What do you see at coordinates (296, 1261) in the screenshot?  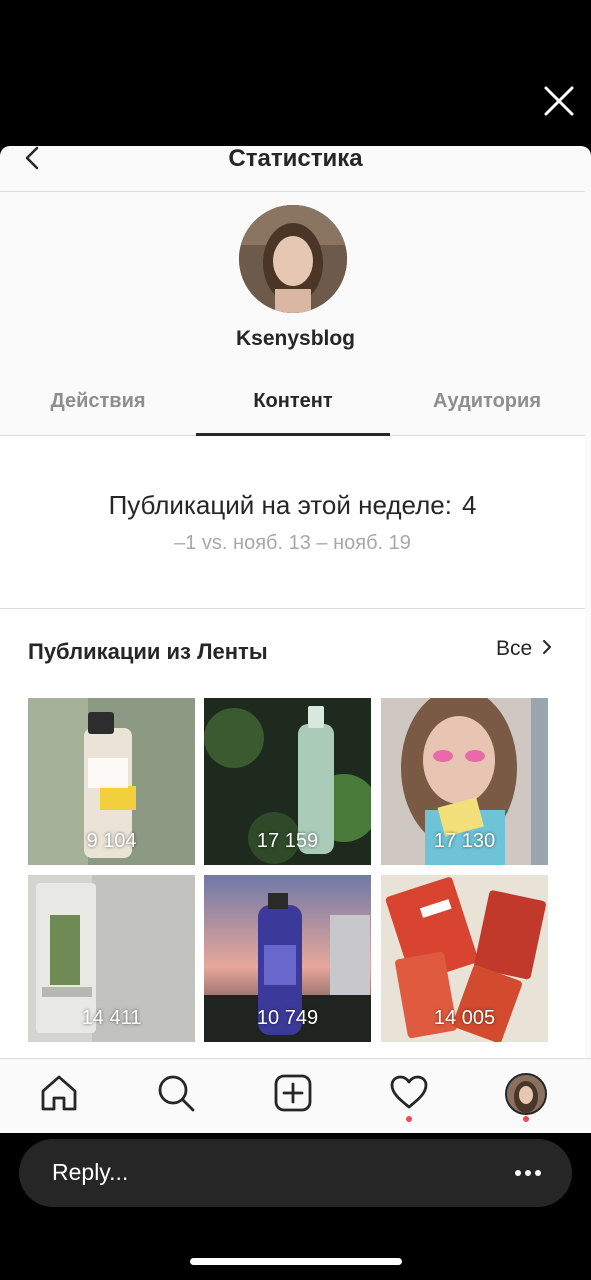 I see `home-indicator` at bounding box center [296, 1261].